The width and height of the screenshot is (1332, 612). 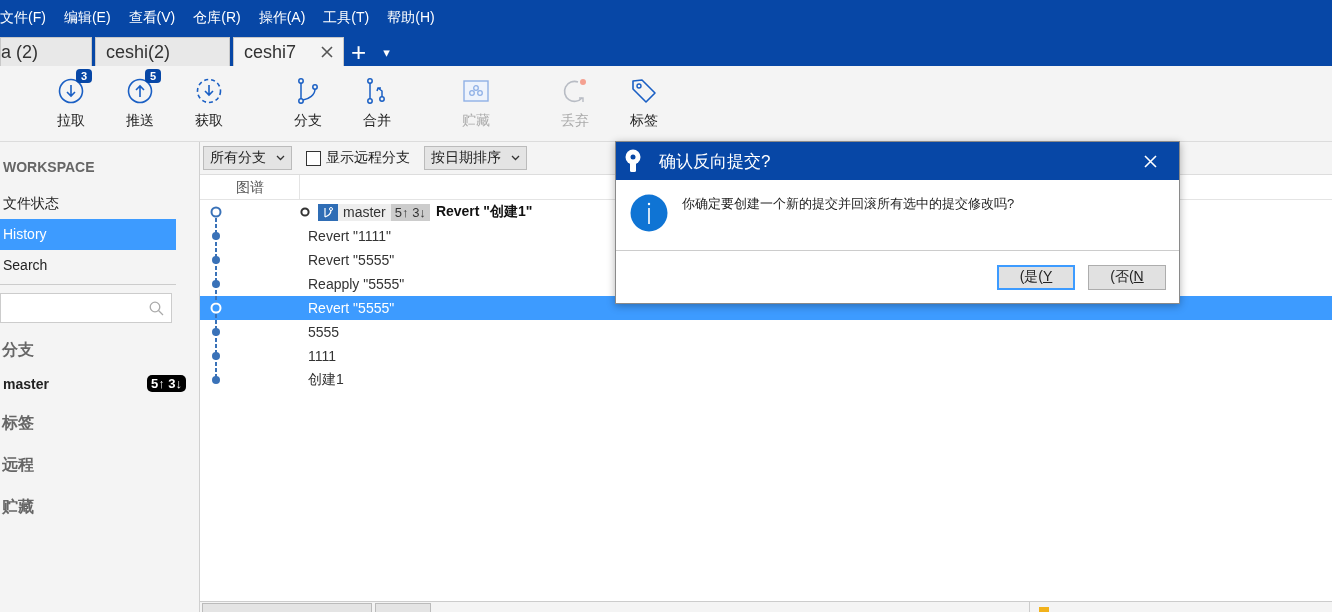 What do you see at coordinates (322, 356) in the screenshot?
I see `commit-message: 1111` at bounding box center [322, 356].